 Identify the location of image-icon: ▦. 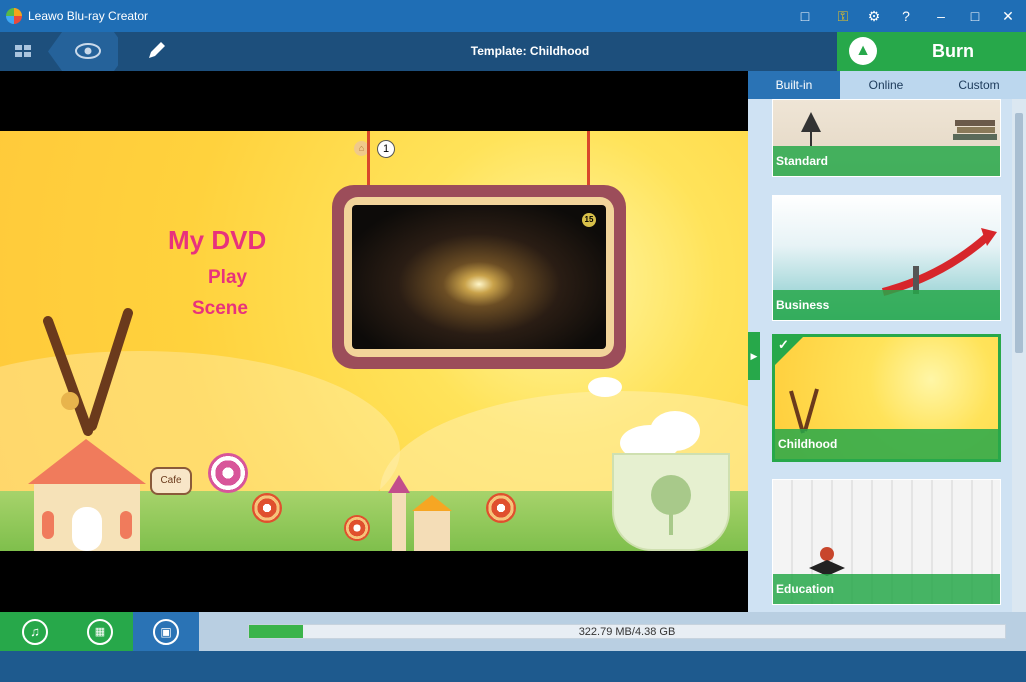
(100, 632).